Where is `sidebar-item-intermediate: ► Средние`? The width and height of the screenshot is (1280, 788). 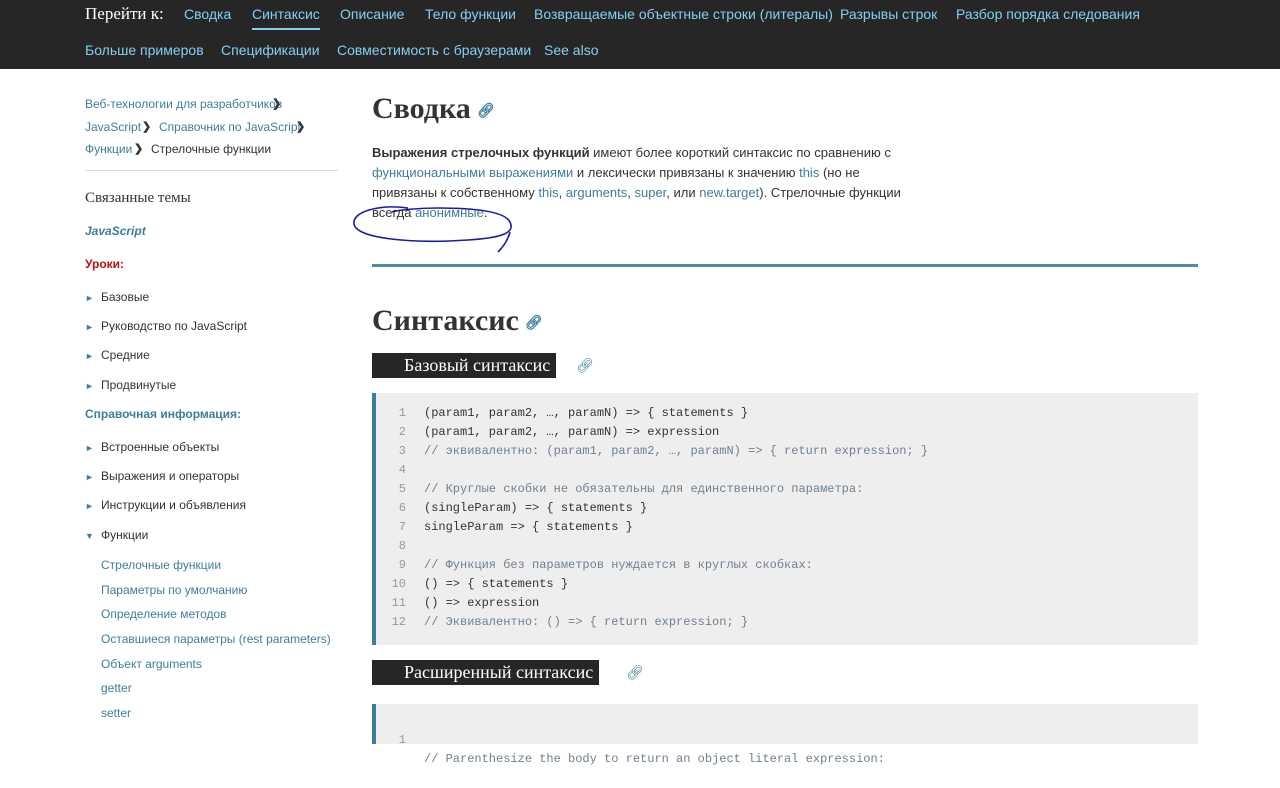 sidebar-item-intermediate: ► Средние is located at coordinates (117, 355).